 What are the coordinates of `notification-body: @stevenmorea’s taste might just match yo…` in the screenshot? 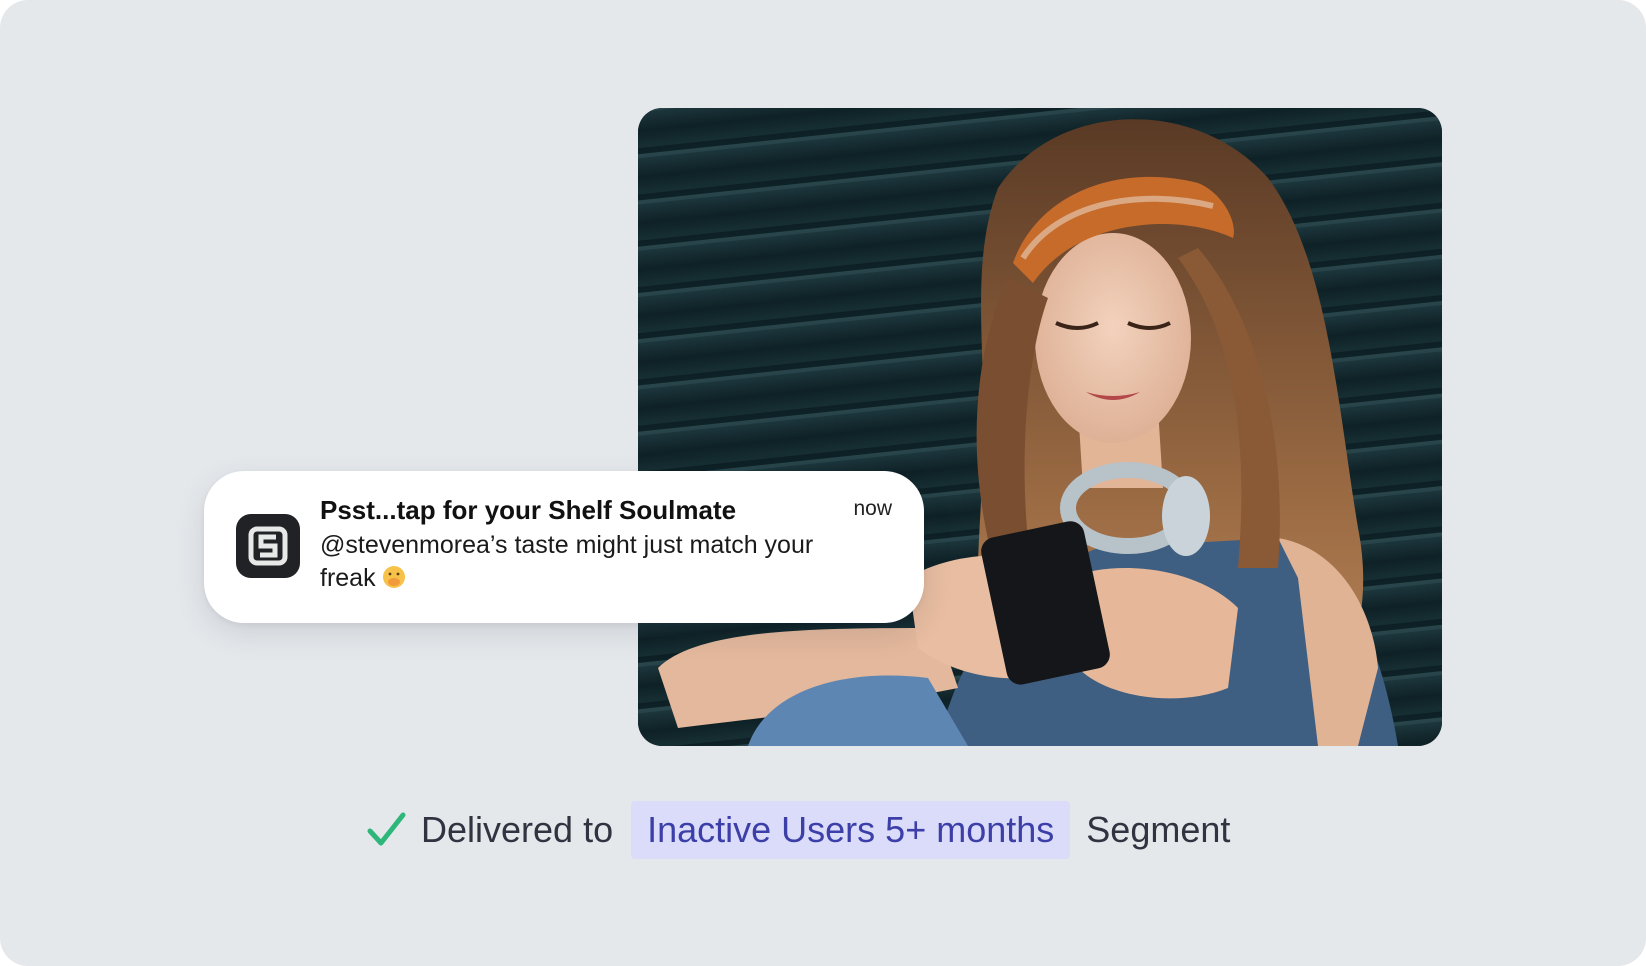 It's located at (580, 562).